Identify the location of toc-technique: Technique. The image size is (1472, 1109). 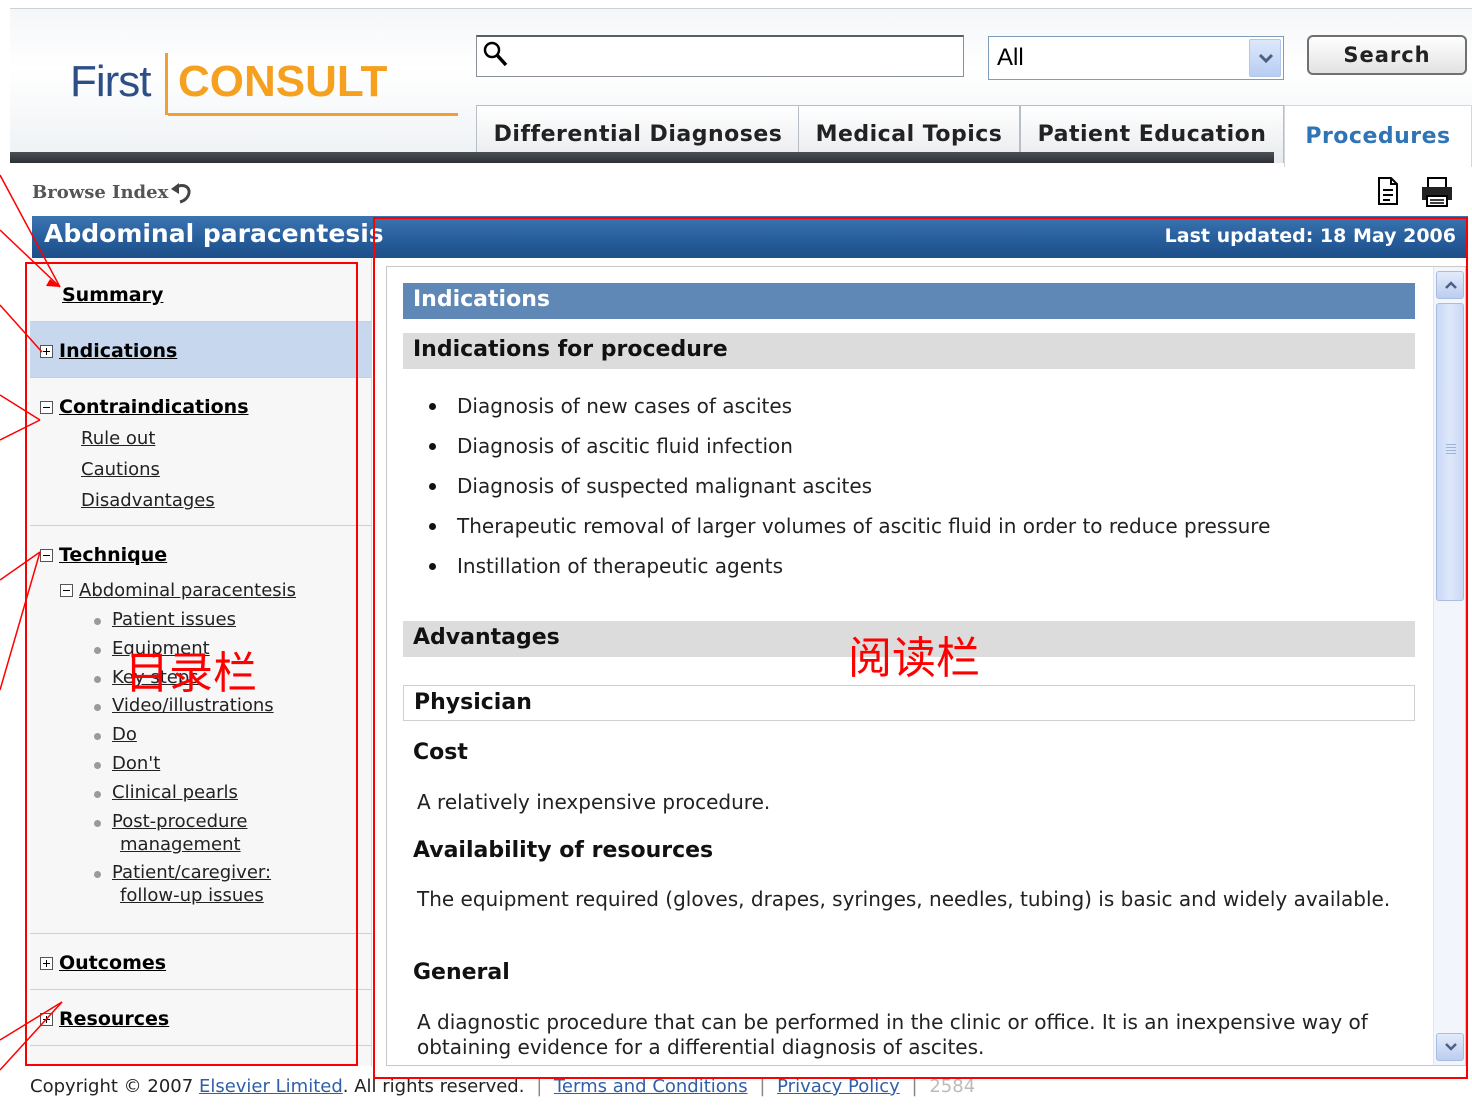
(103, 555).